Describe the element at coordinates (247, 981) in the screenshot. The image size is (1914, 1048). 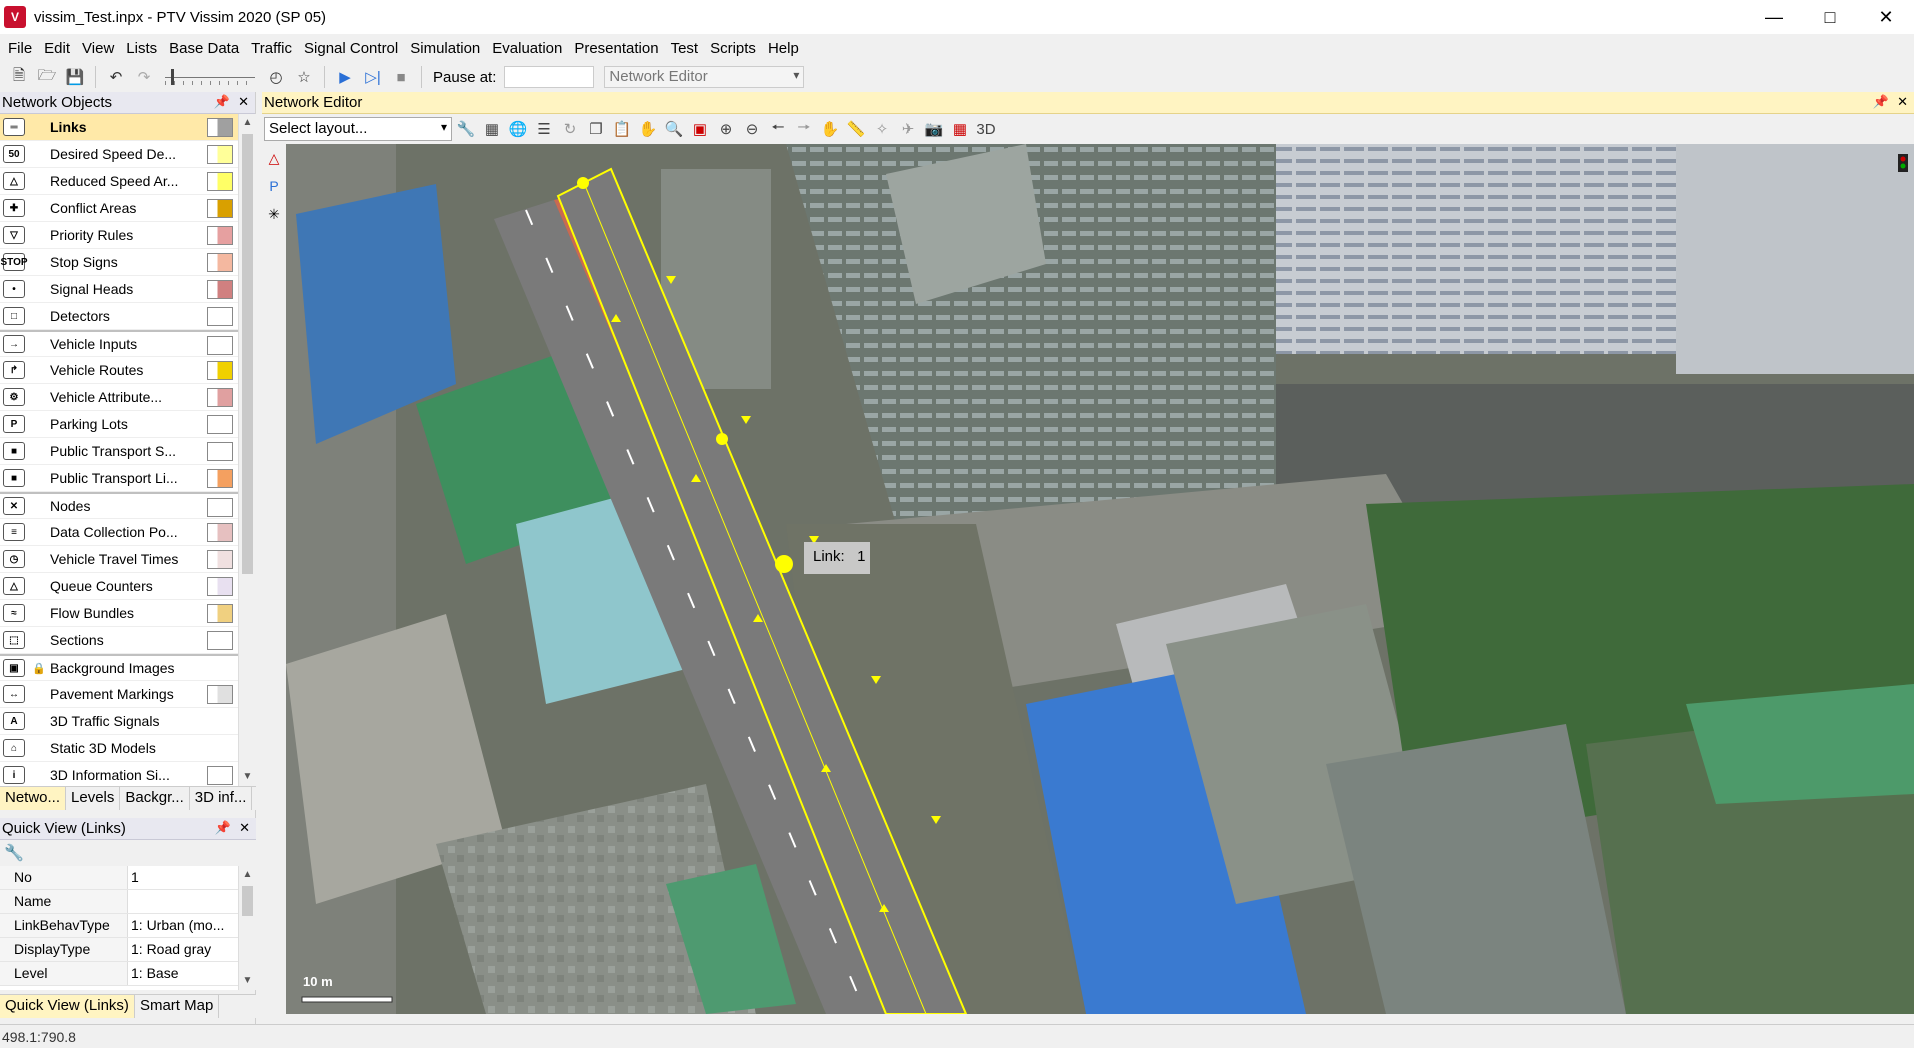
I see `scroll-down-icon: ▼` at that location.